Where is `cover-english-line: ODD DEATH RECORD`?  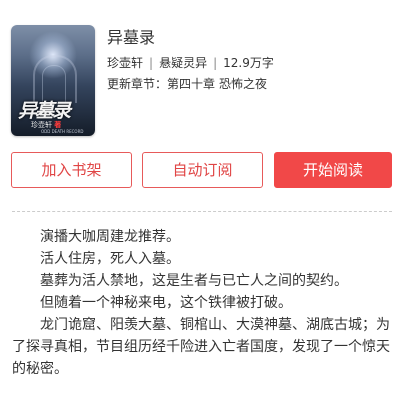 cover-english-line: ODD DEATH RECORD is located at coordinates (62, 131).